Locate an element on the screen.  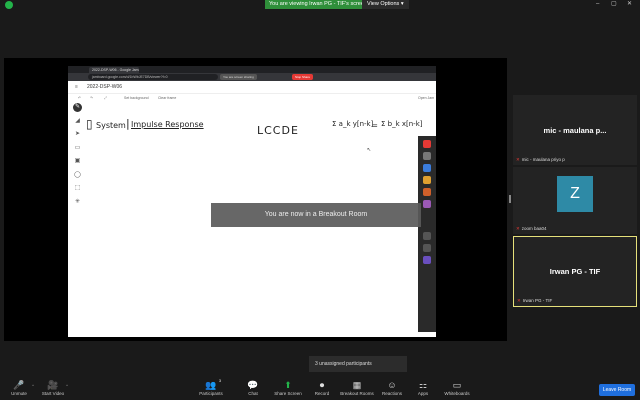
view-options-label: View Options is located at coordinates (383, 4).